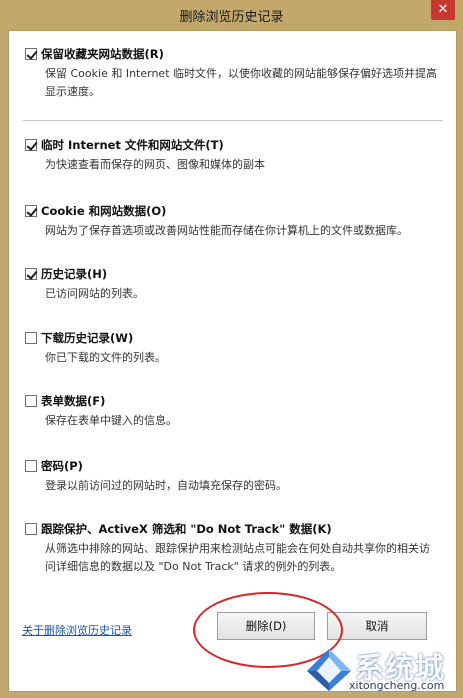 The width and height of the screenshot is (463, 698). Describe the element at coordinates (31, 401) in the screenshot. I see `checkbox-form-data` at that location.